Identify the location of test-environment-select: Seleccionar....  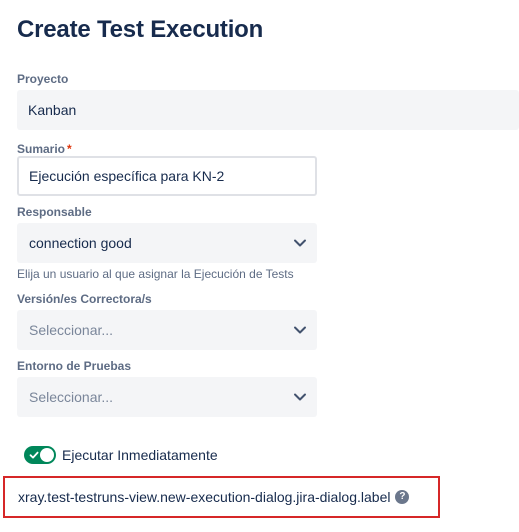
(167, 397).